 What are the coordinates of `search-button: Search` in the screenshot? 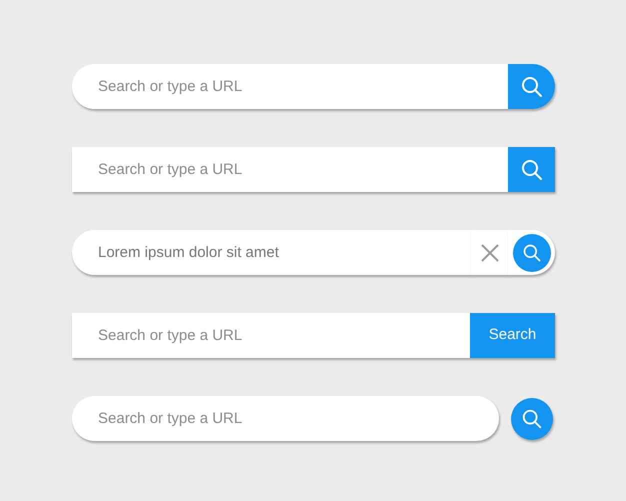 It's located at (512, 335).